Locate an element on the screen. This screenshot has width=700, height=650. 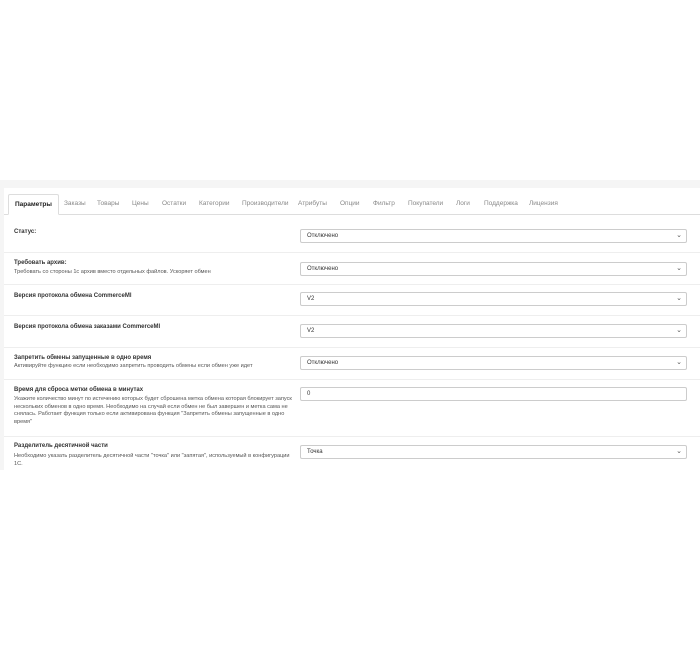
tab-products: Товары is located at coordinates (108, 203).